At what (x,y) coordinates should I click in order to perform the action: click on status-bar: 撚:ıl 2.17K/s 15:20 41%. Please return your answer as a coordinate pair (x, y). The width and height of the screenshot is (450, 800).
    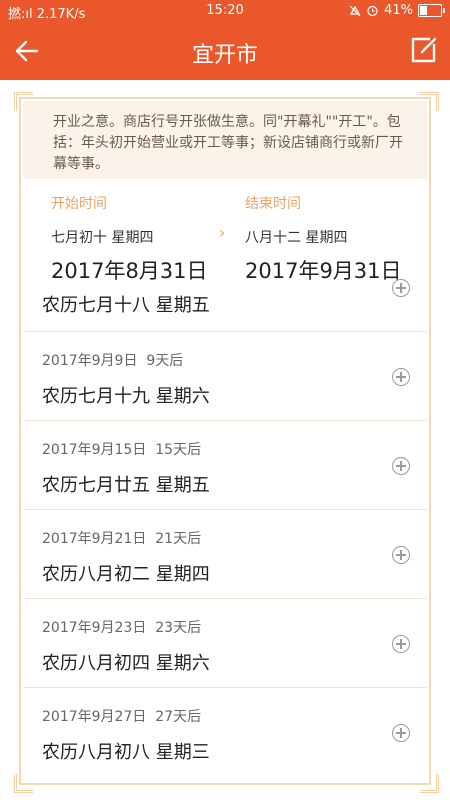
    Looking at the image, I should click on (225, 11).